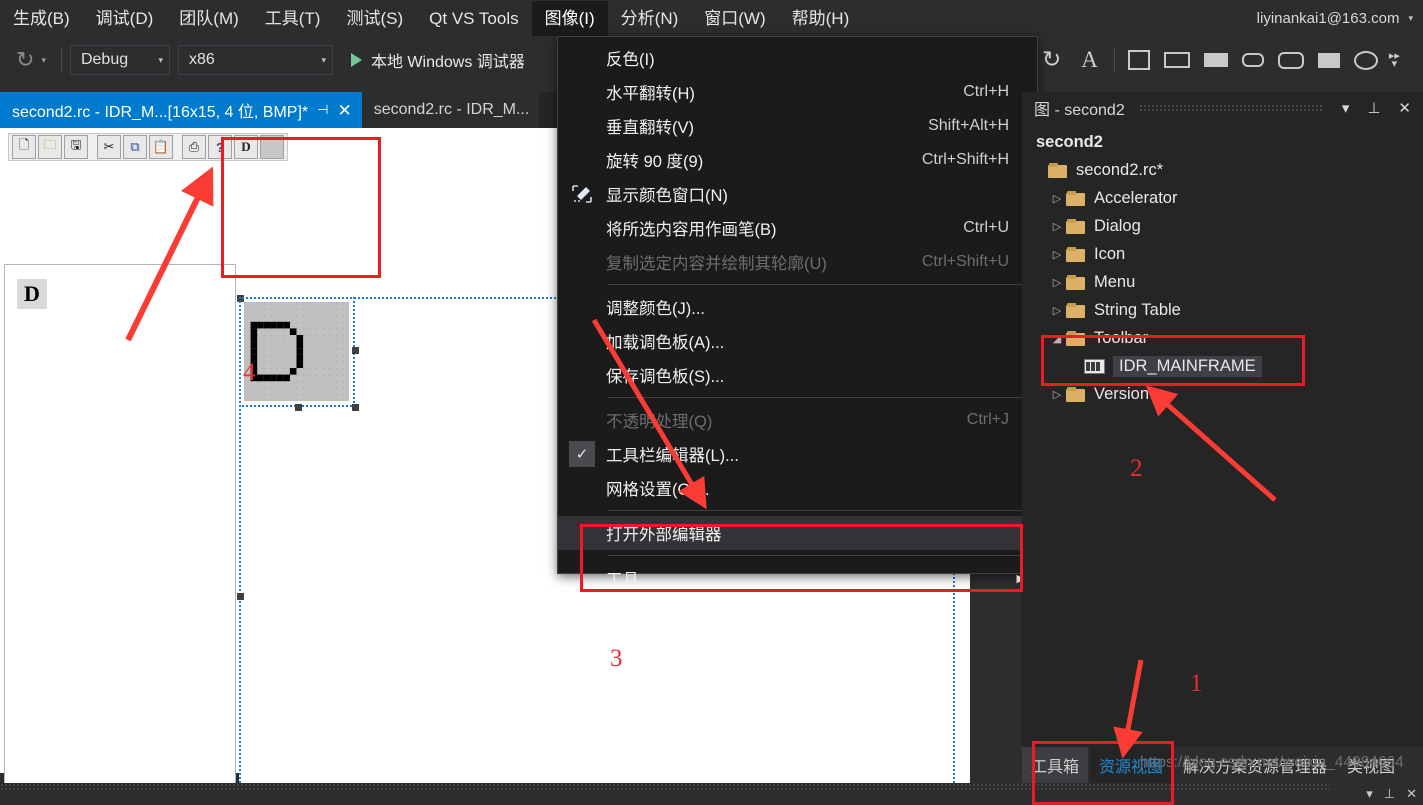 The image size is (1423, 805). What do you see at coordinates (1115, 281) in the screenshot?
I see `tree-node-label: Menu` at bounding box center [1115, 281].